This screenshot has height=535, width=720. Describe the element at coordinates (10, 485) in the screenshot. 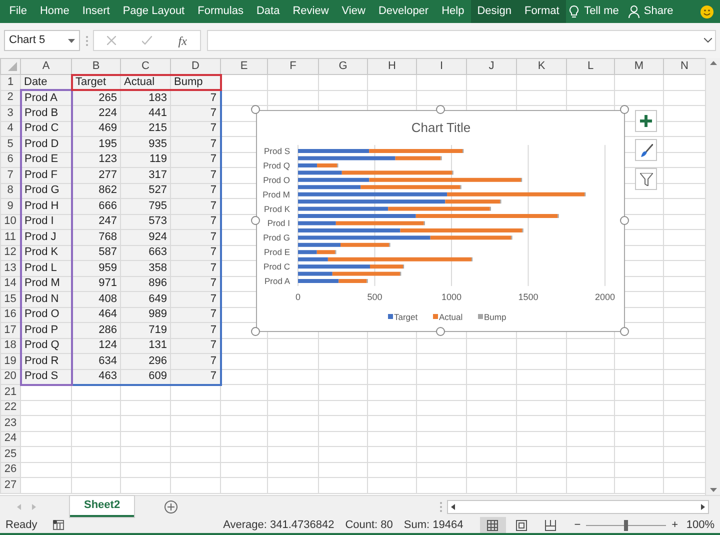

I see `row-header: 27` at that location.